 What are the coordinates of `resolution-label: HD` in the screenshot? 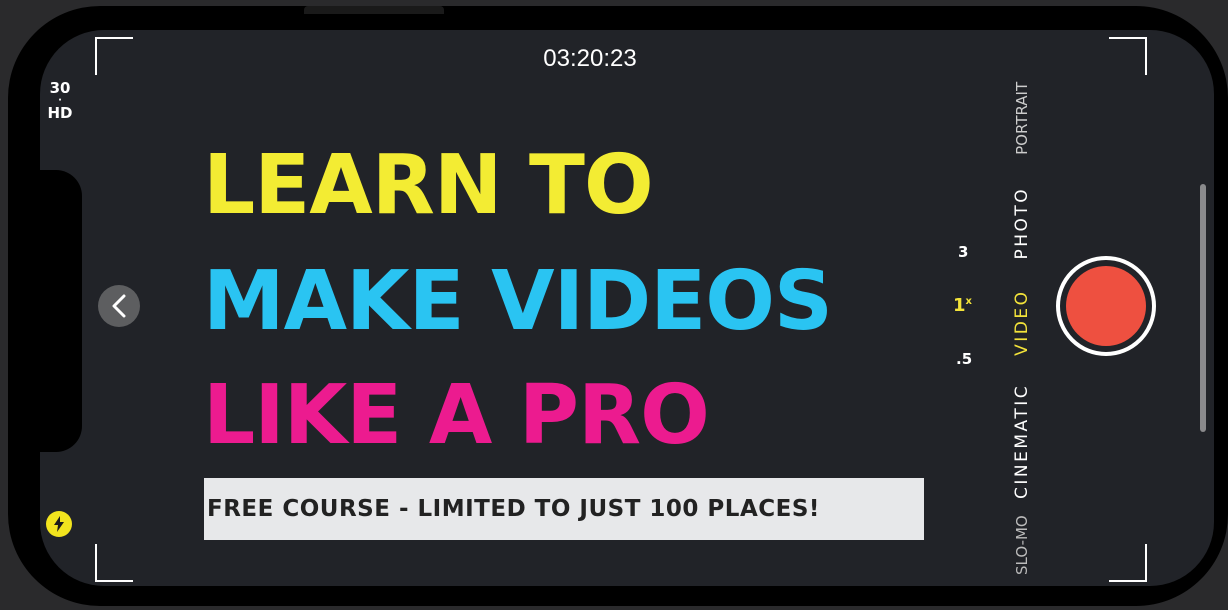 It's located at (60, 113).